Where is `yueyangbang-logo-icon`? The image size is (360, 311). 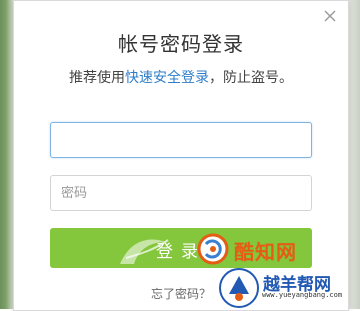
yueyangbang-logo-icon is located at coordinates (239, 288).